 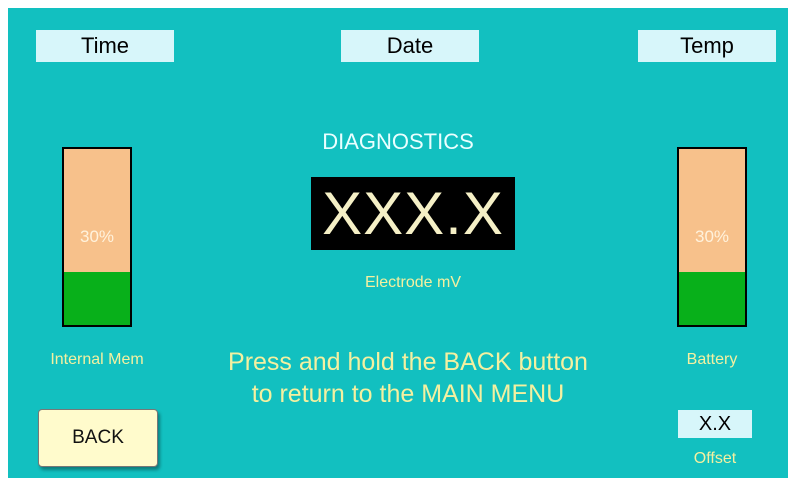 I want to click on battery-percent: 30%, so click(x=712, y=236).